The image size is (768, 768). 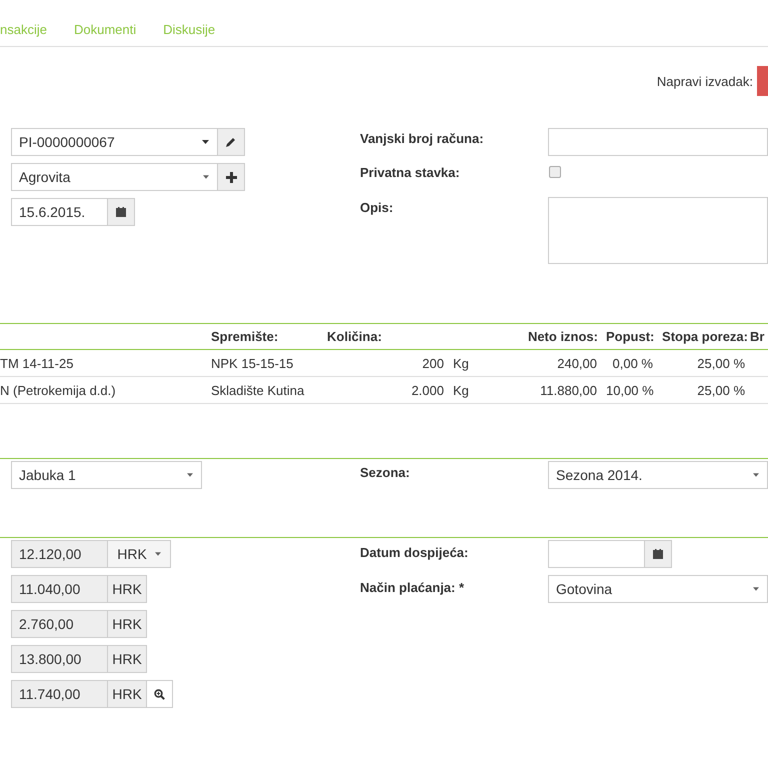 I want to click on date-field: 15.6.2015., so click(x=59, y=212).